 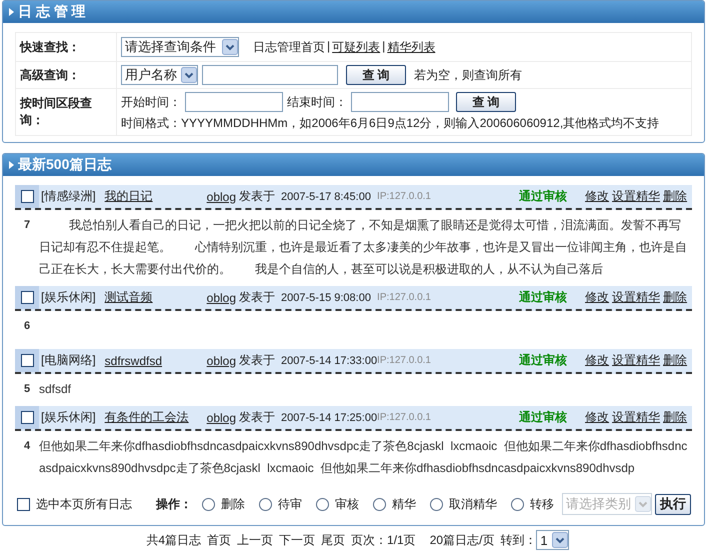 I want to click on nav-link: 可疑列表, so click(x=356, y=47).